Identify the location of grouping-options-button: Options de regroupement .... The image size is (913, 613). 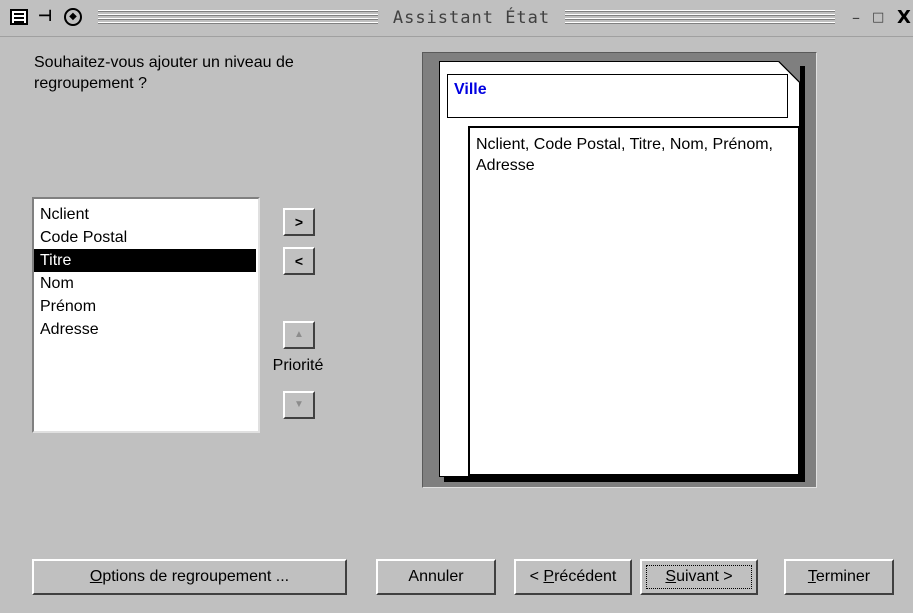
(189, 577).